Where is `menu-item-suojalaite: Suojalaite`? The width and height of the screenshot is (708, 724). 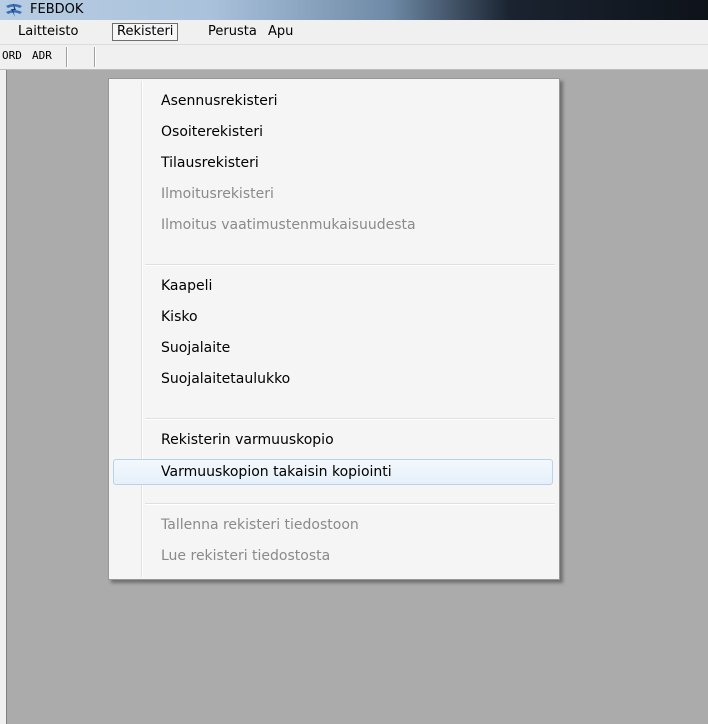
menu-item-suojalaite: Suojalaite is located at coordinates (195, 348).